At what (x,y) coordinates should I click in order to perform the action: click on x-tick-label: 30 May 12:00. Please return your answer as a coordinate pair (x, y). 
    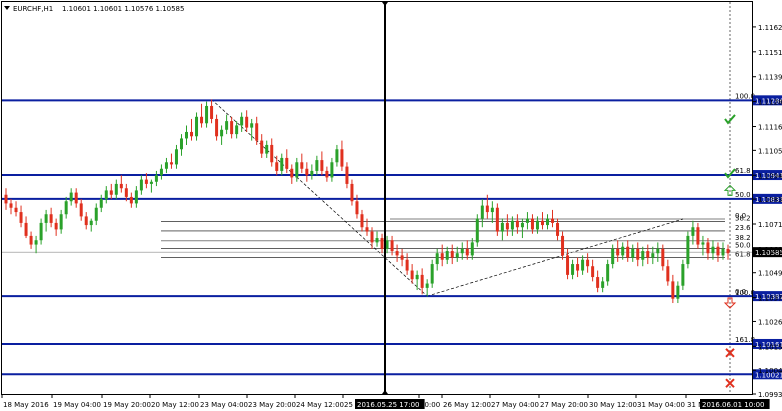
    Looking at the image, I should click on (613, 405).